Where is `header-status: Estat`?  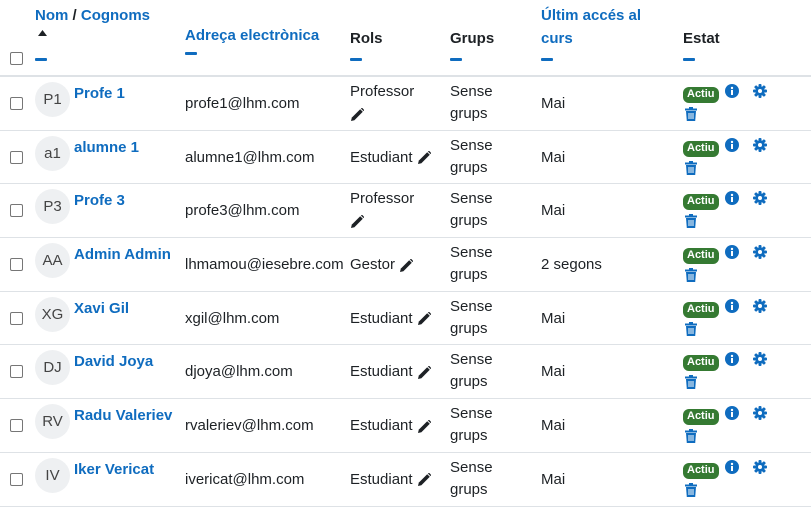 header-status: Estat is located at coordinates (701, 44).